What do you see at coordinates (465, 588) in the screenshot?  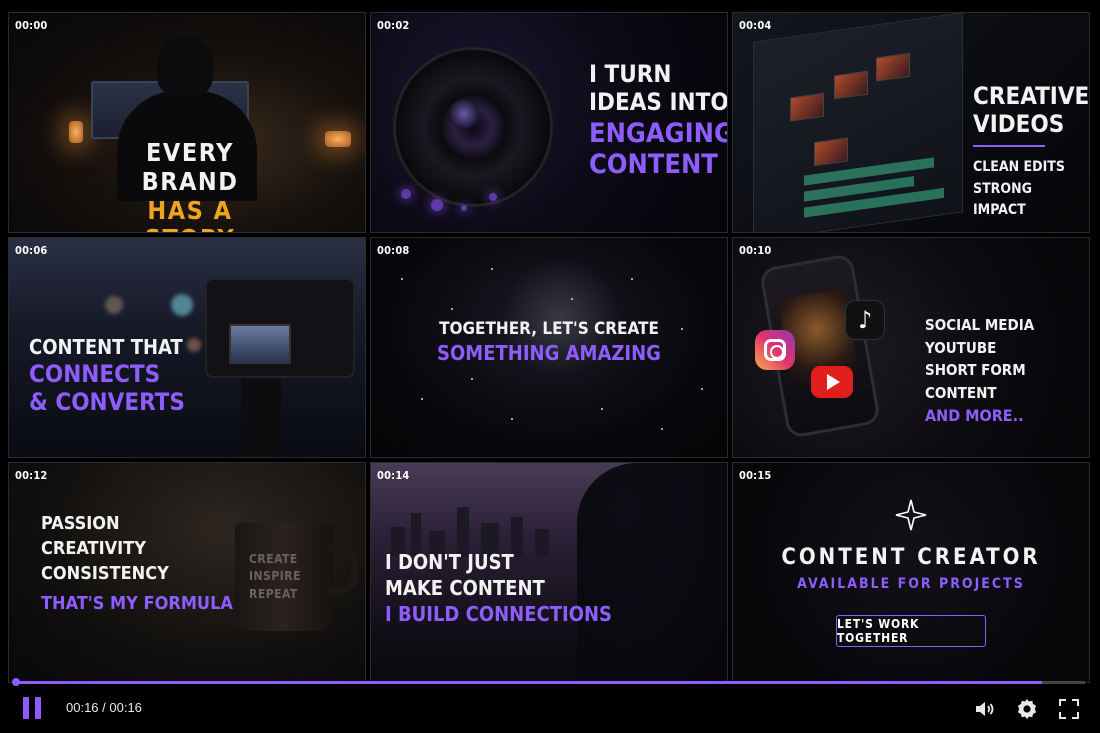 I see `caption-line: MAKE CONTENT` at bounding box center [465, 588].